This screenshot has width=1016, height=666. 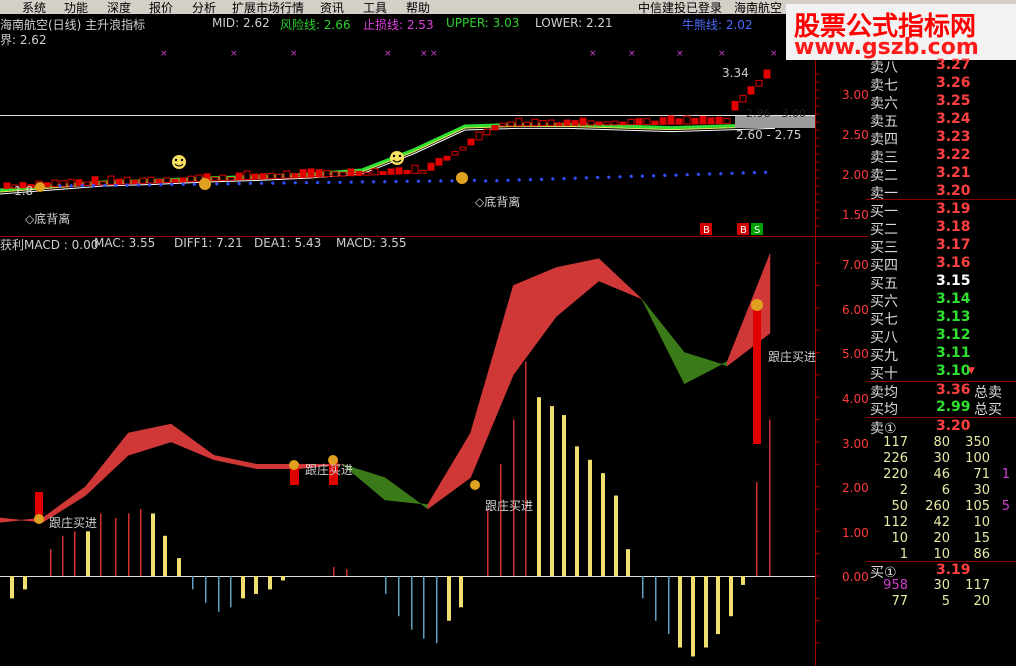 I want to click on bid-row: 买五 3.15, so click(x=942, y=282).